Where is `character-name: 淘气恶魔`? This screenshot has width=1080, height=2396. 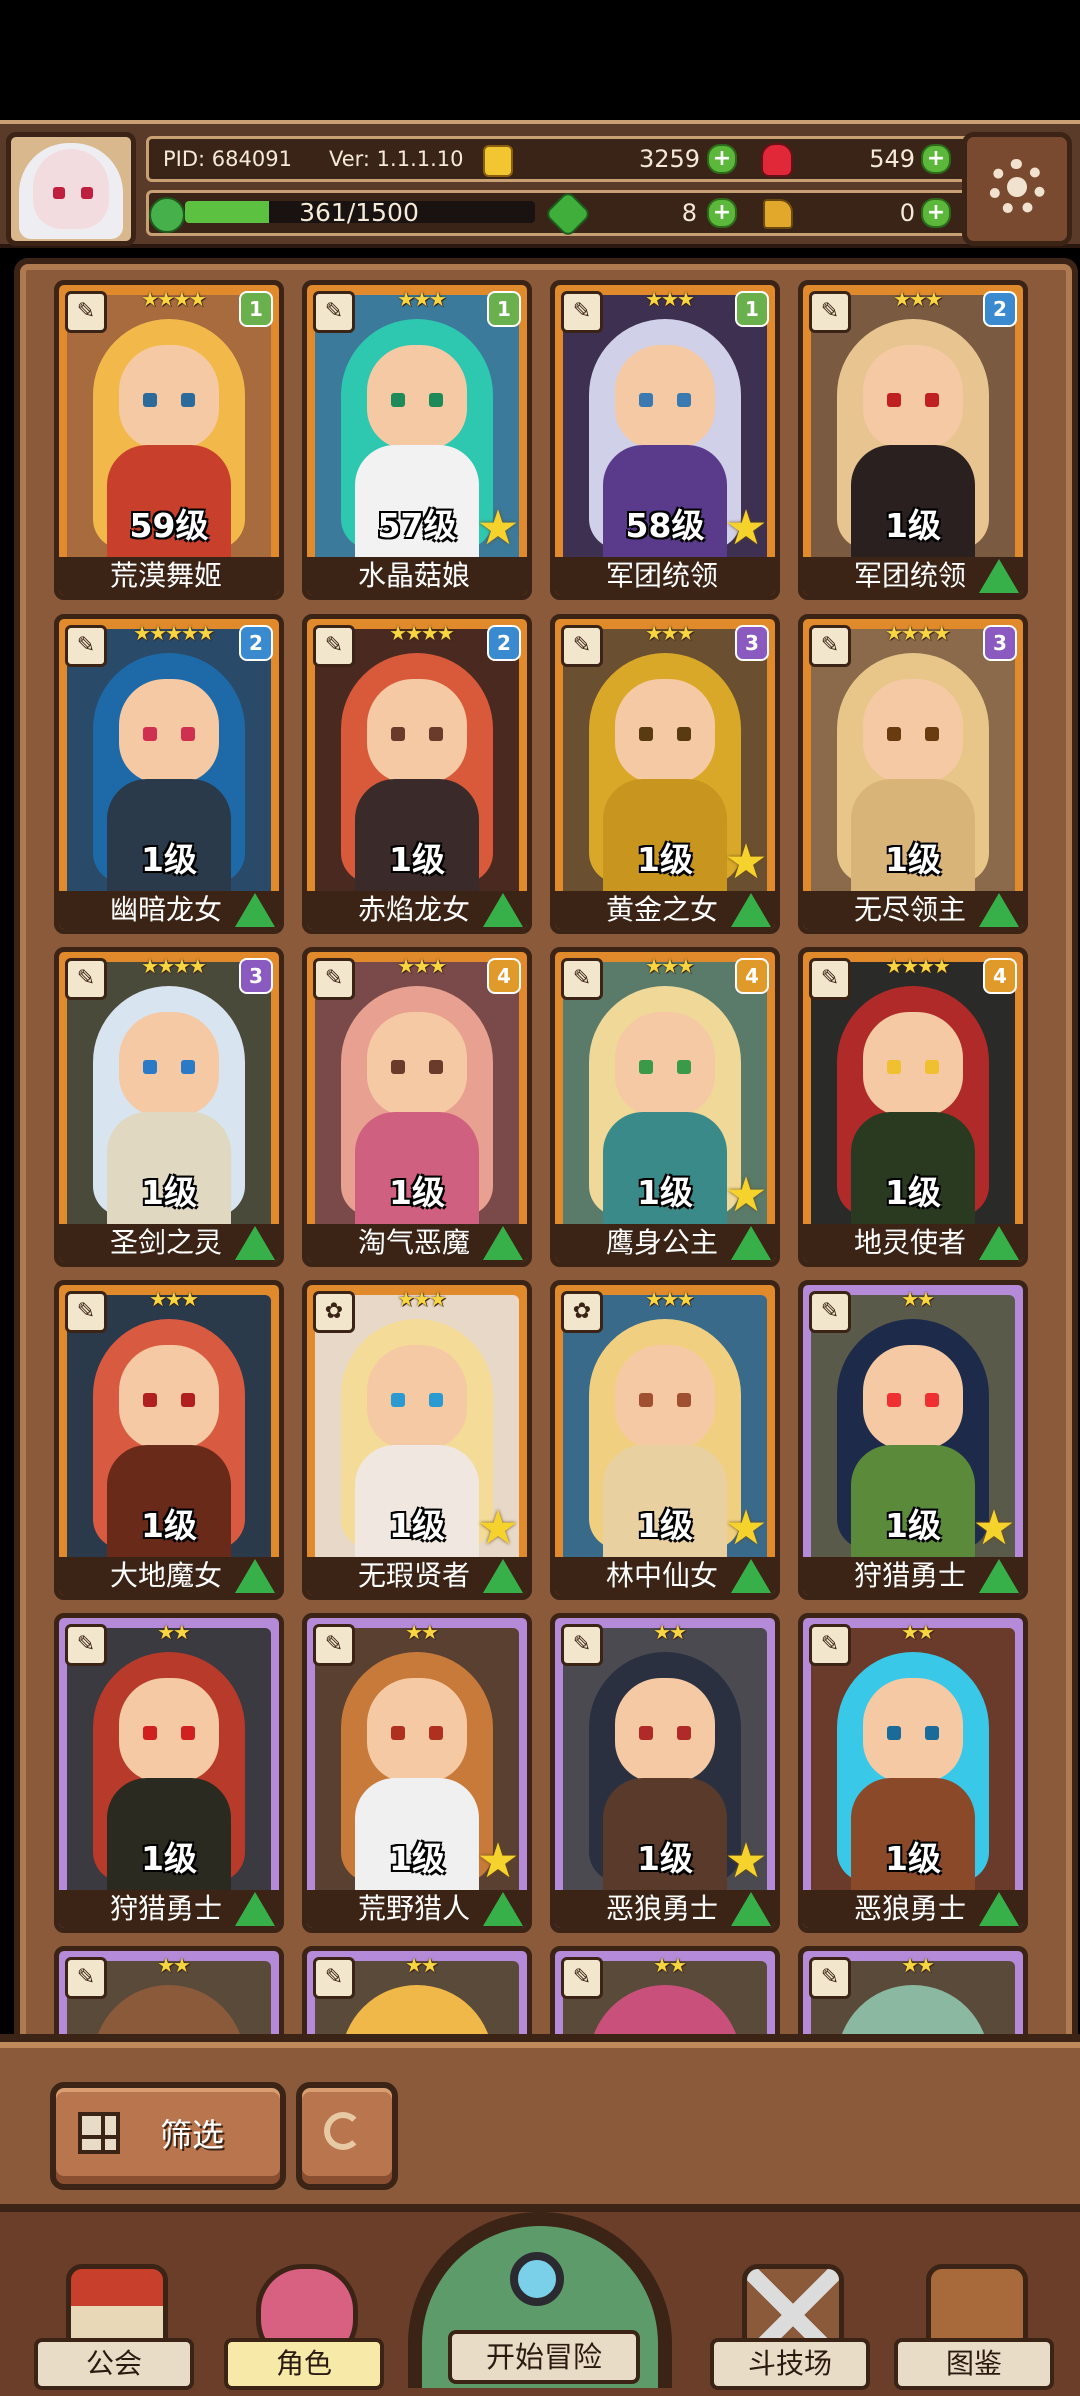
character-name: 淘气恶魔 is located at coordinates (413, 1242).